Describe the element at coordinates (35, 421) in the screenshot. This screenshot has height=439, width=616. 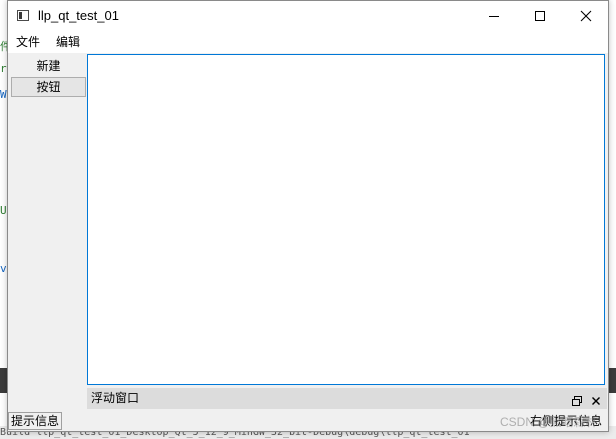
I see `status-left-label: 提示信息` at that location.